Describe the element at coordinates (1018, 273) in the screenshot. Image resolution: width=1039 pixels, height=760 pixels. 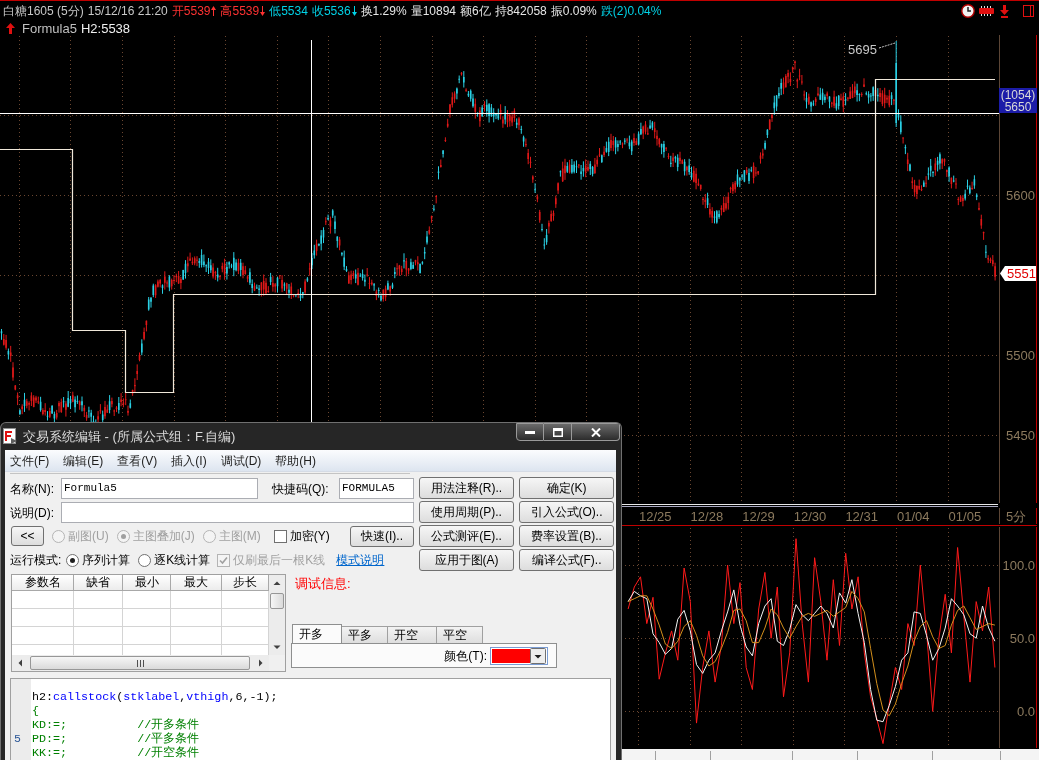
I see `last-price-tag: 5551` at that location.